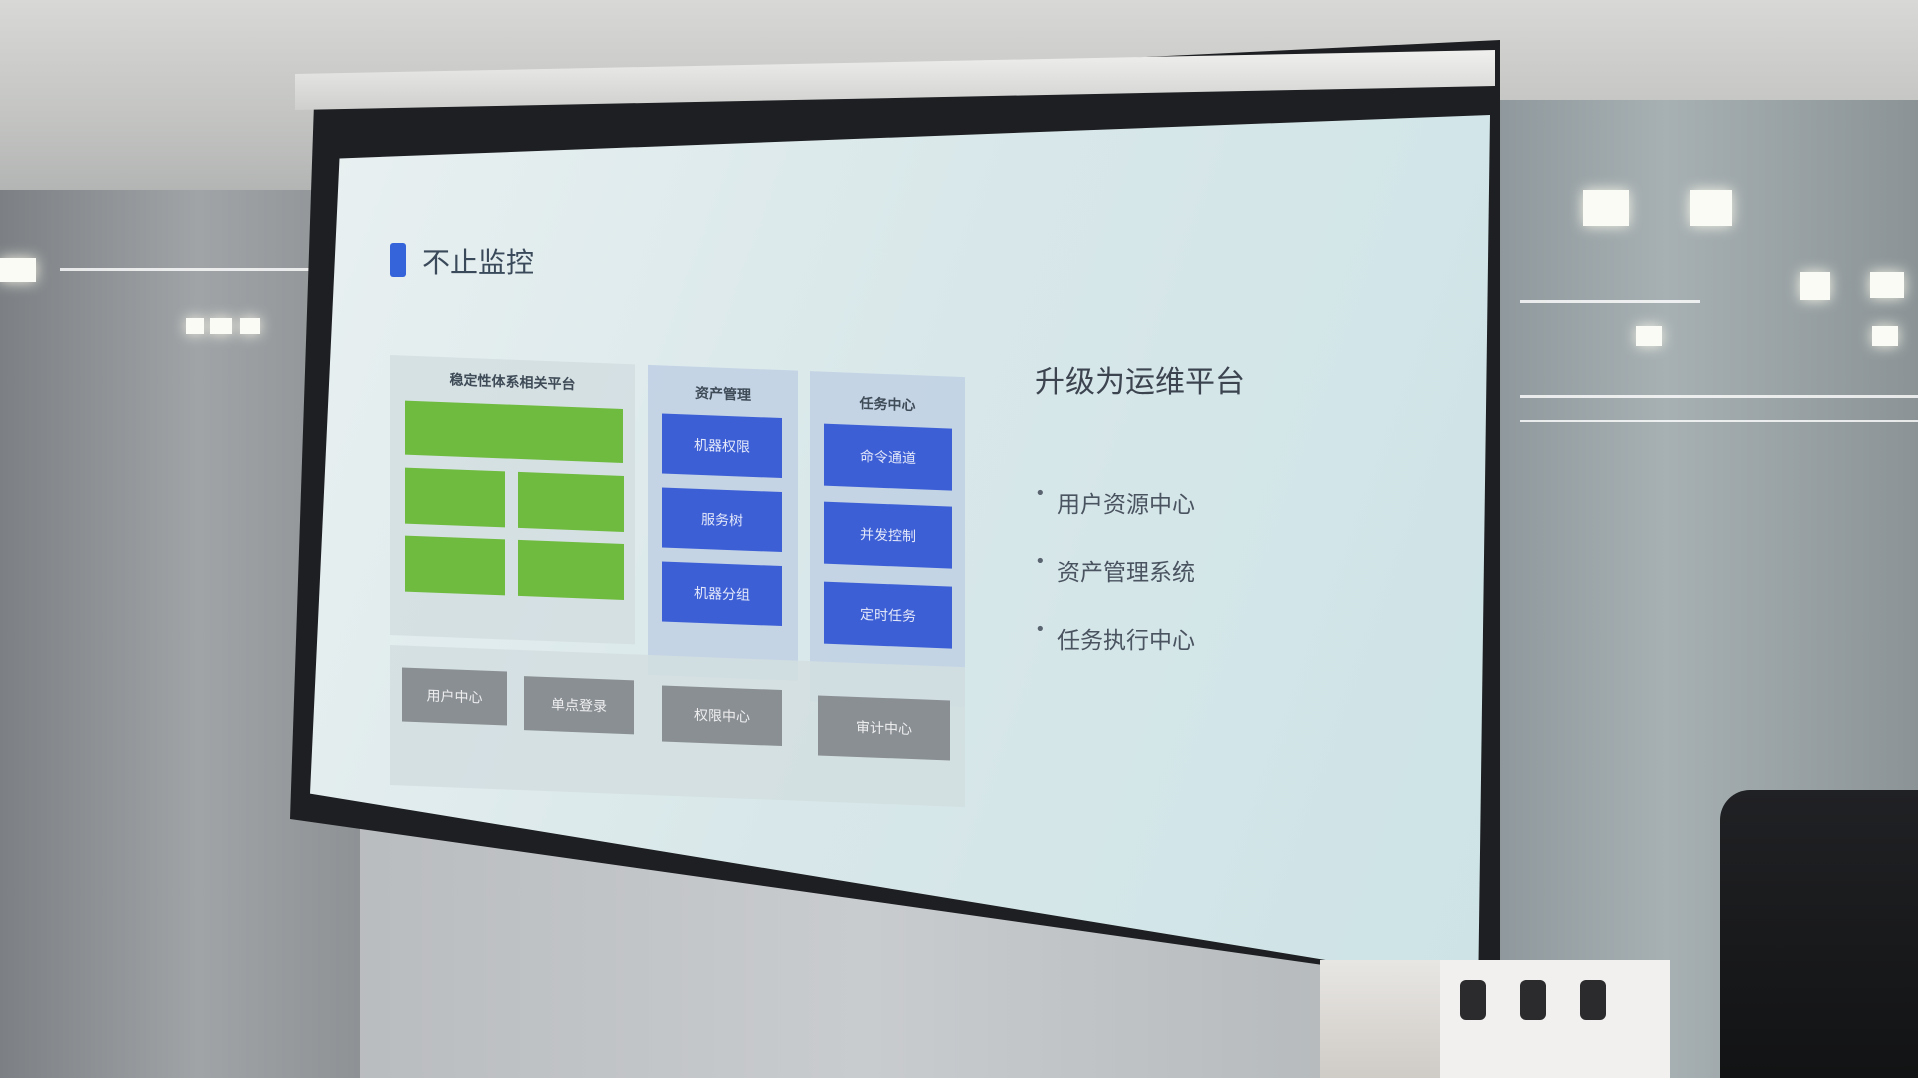 The image size is (1918, 1078). Describe the element at coordinates (579, 705) in the screenshot. I see `gray-tile-sso: 单点登录` at that location.